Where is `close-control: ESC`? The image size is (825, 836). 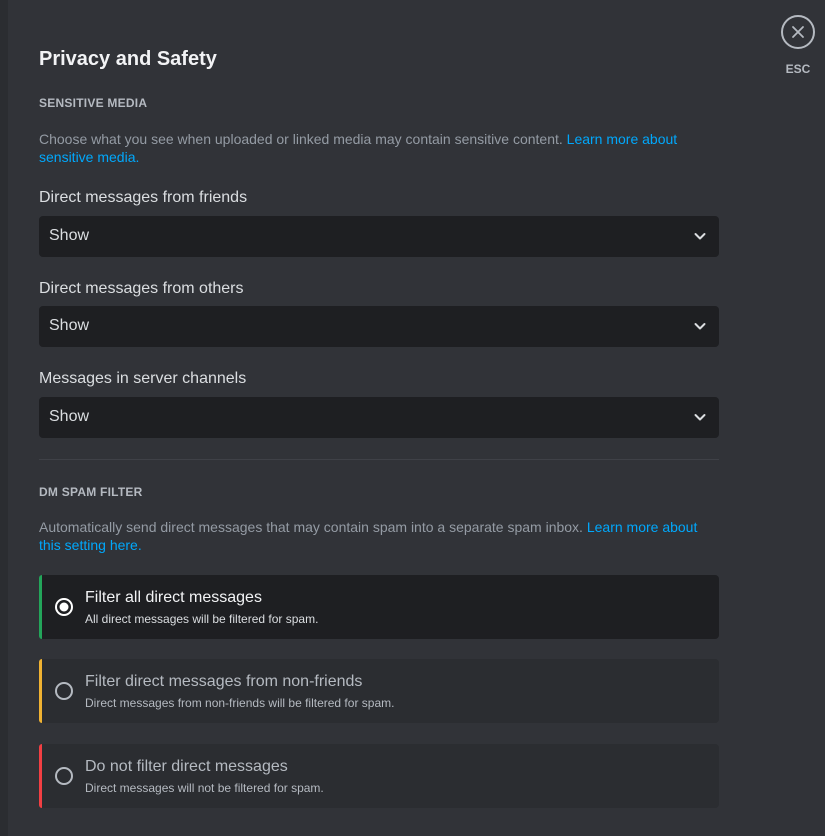 close-control: ESC is located at coordinates (799, 45).